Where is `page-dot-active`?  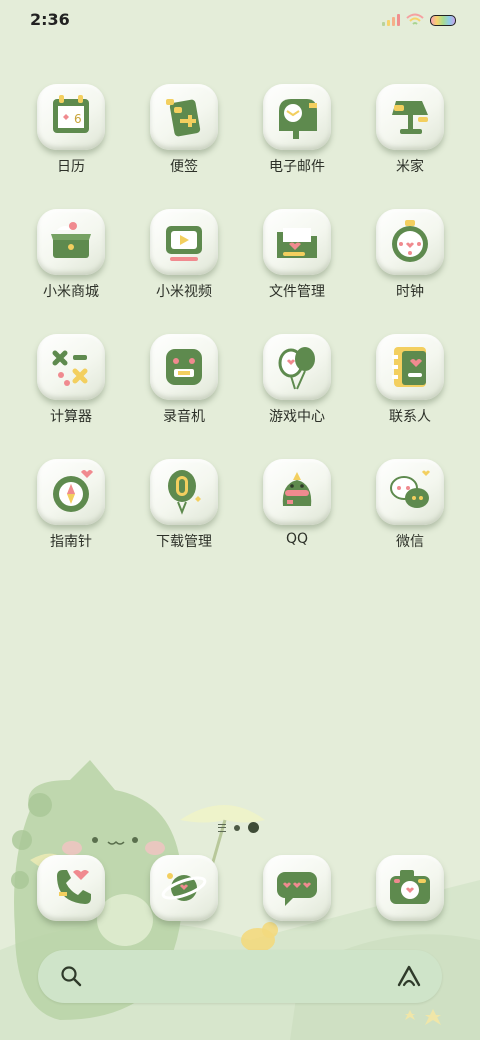
page-dot-active is located at coordinates (253, 827).